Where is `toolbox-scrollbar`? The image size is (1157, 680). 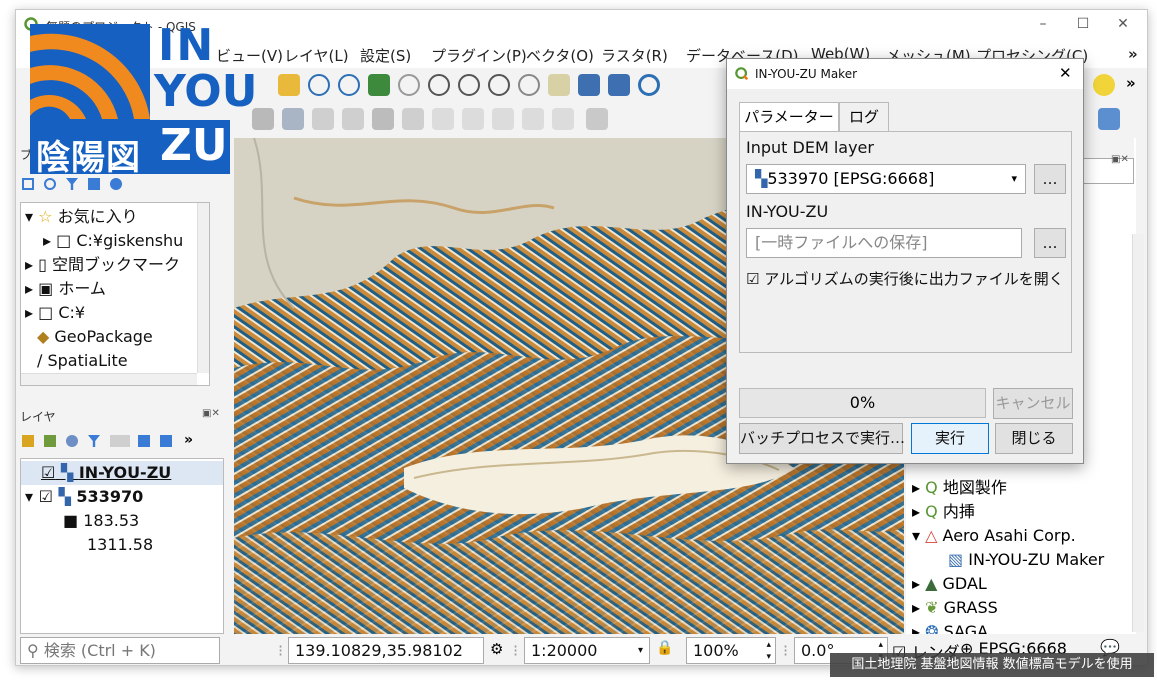 toolbox-scrollbar is located at coordinates (1138, 433).